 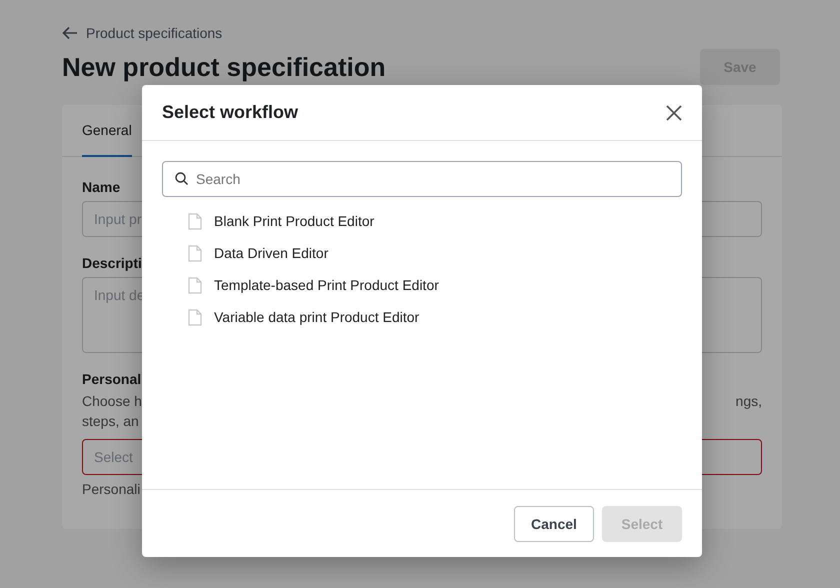 I want to click on search-field: Search, so click(x=422, y=179).